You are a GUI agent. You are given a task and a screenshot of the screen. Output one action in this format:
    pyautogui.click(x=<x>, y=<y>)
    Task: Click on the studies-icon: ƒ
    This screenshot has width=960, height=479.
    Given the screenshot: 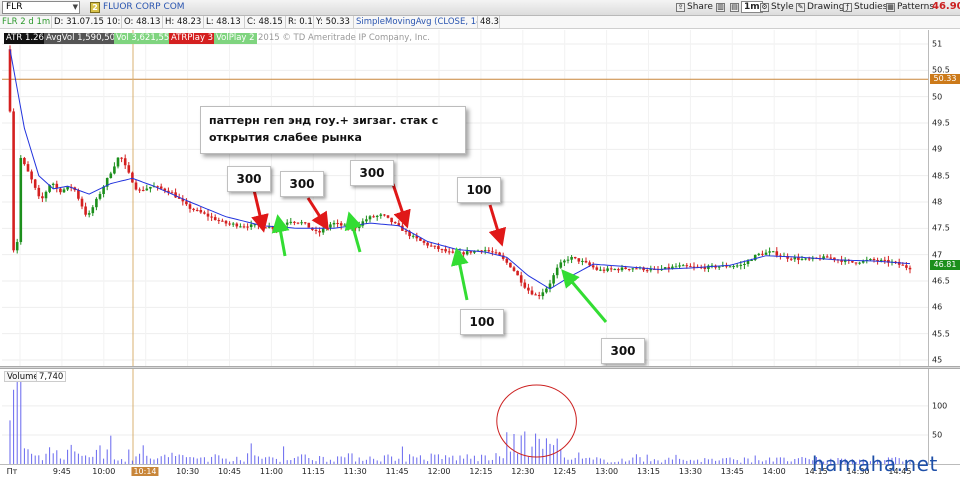 What is the action you would take?
    pyautogui.click(x=847, y=7)
    